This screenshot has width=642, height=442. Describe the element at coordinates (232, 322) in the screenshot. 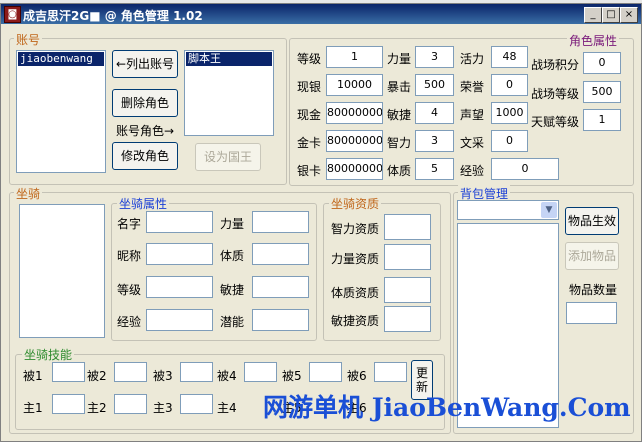

I see `mount-potential-label: 潜能` at that location.